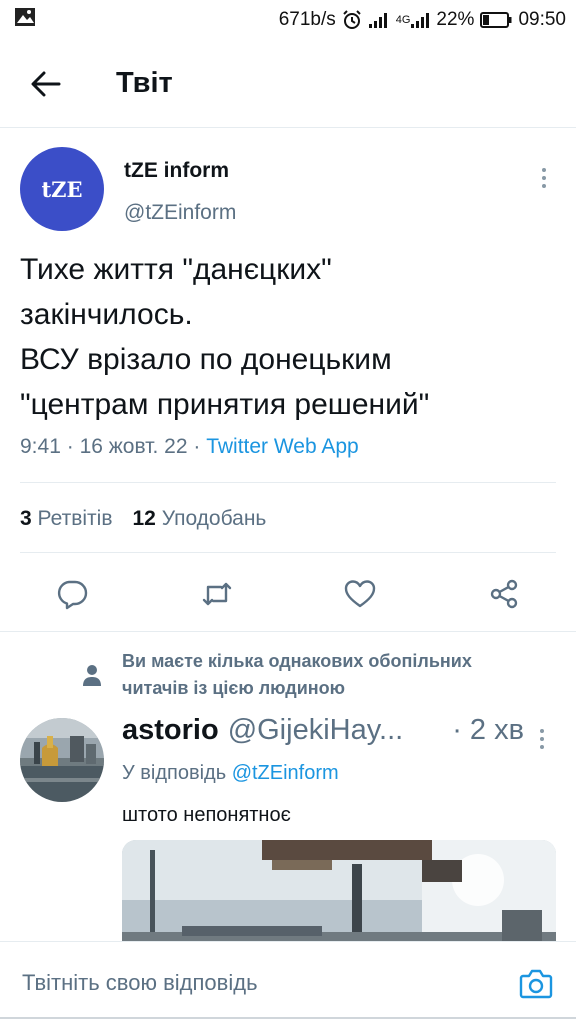 The height and width of the screenshot is (1024, 576). What do you see at coordinates (288, 982) in the screenshot?
I see `reply-composer: Твітніть свою відповідь` at bounding box center [288, 982].